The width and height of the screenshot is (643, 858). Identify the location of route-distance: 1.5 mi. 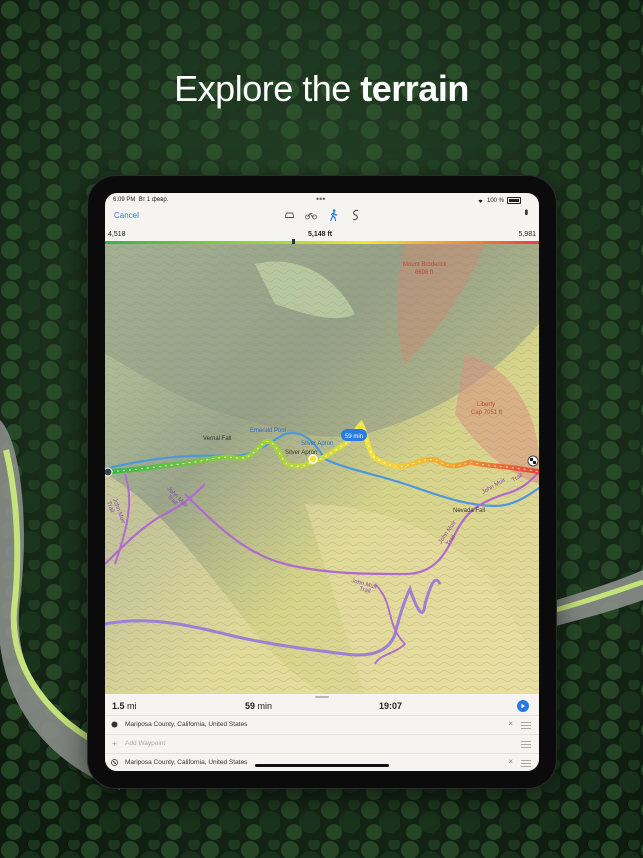
(124, 706).